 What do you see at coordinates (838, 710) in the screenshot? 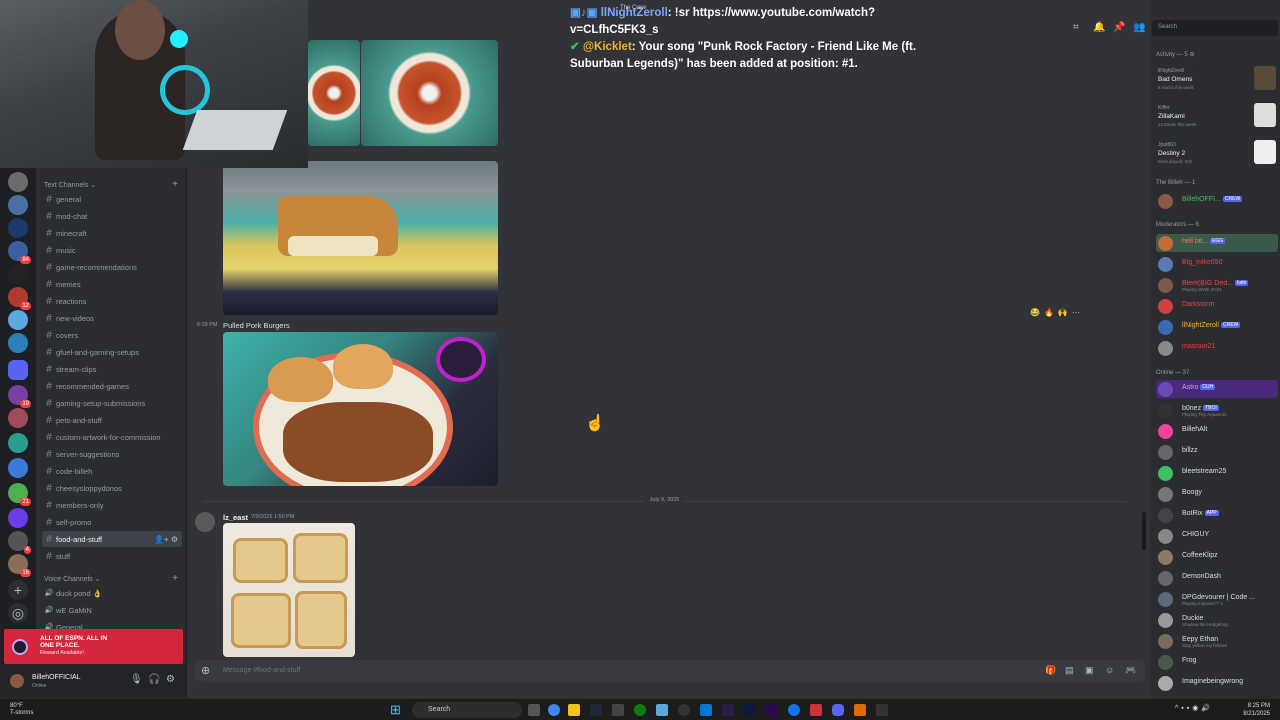
I see `discord-icon` at bounding box center [838, 710].